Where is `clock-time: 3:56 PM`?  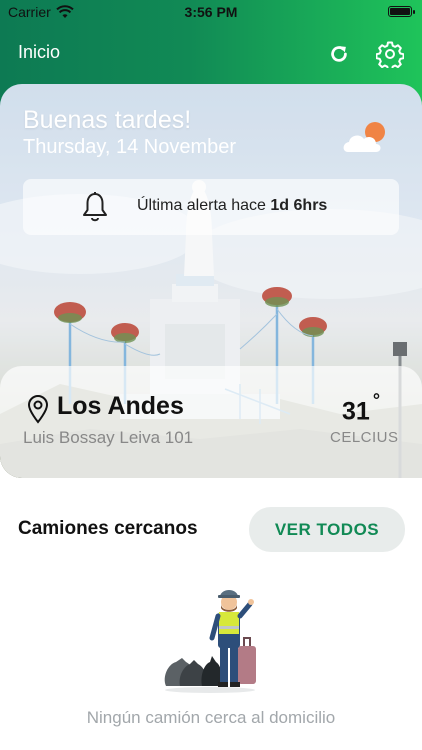 clock-time: 3:56 PM is located at coordinates (211, 12).